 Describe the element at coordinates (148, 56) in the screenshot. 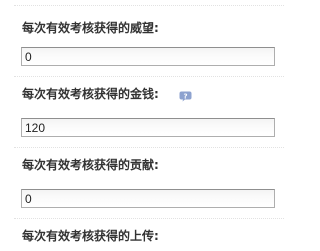

I see `prestige-reward-input` at that location.